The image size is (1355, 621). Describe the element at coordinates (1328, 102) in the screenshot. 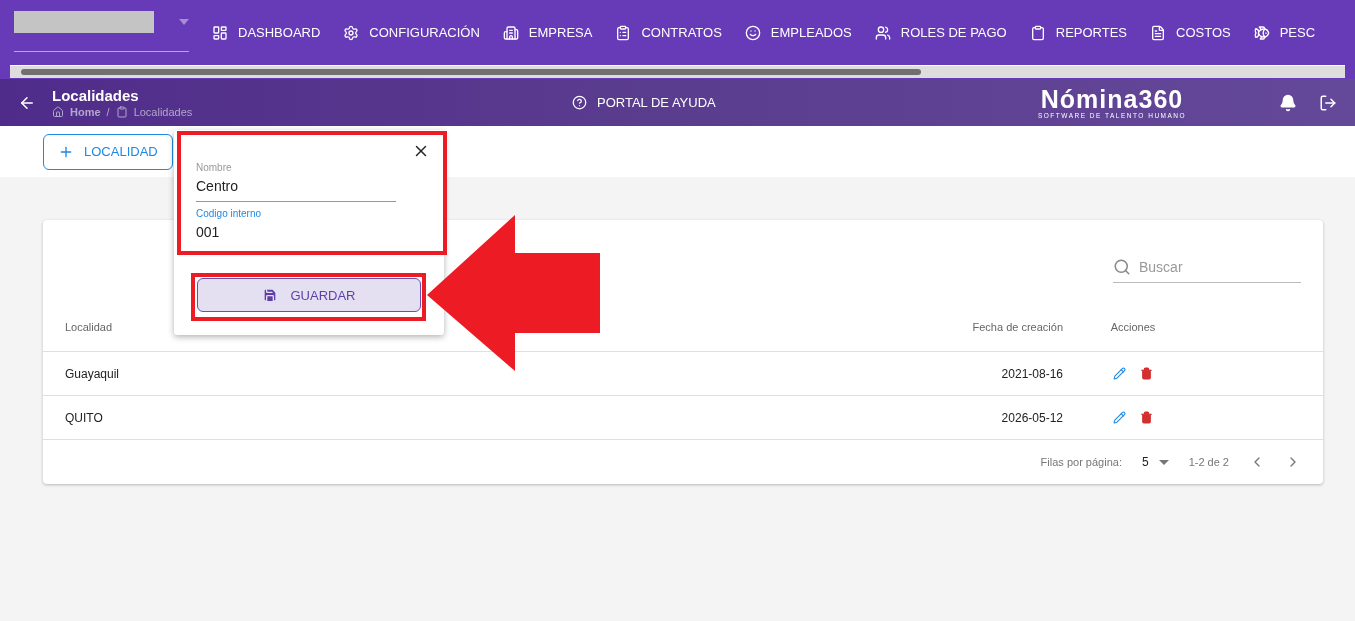

I see `logout-icon` at that location.